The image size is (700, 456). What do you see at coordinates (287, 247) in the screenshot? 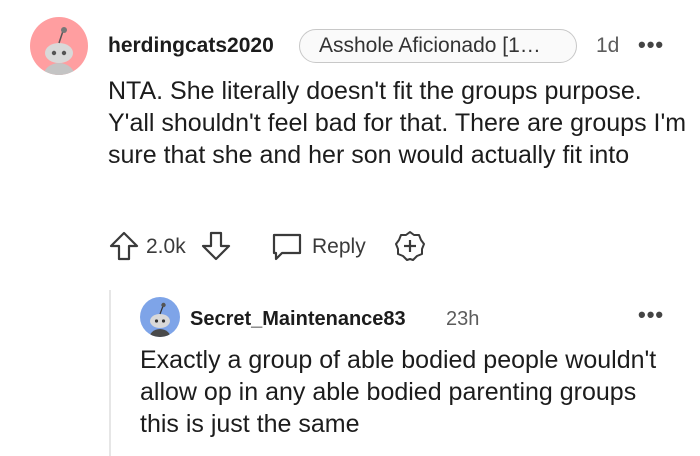
I see `reply-icon` at bounding box center [287, 247].